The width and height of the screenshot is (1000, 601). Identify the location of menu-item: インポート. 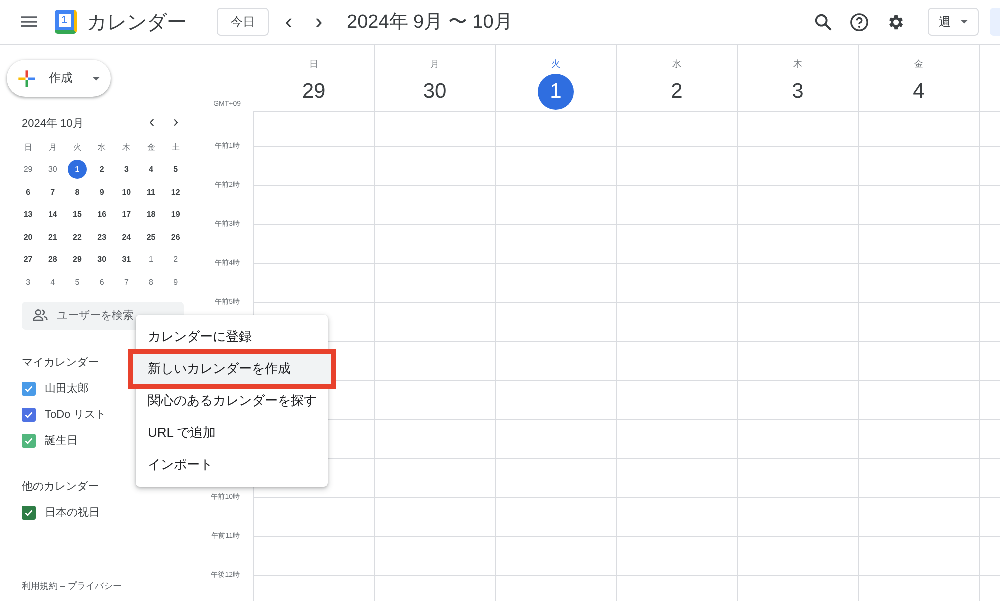
(232, 465).